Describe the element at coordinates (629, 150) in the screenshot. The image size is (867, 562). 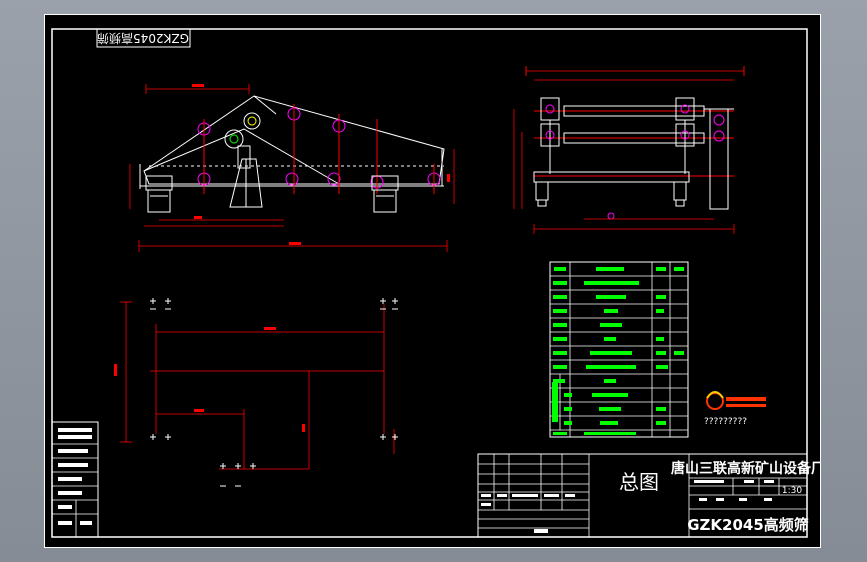
I see `end-view` at that location.